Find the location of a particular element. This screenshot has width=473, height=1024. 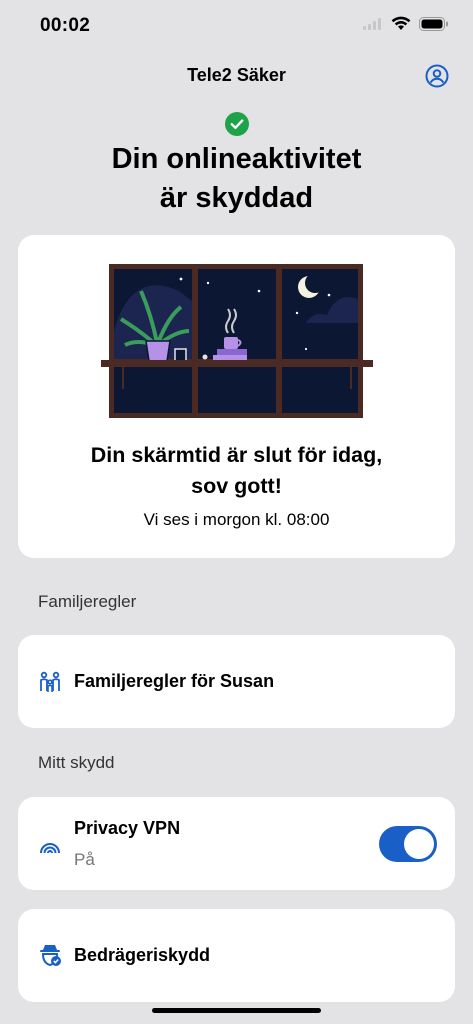

privacy-vpn-toggle is located at coordinates (408, 844).